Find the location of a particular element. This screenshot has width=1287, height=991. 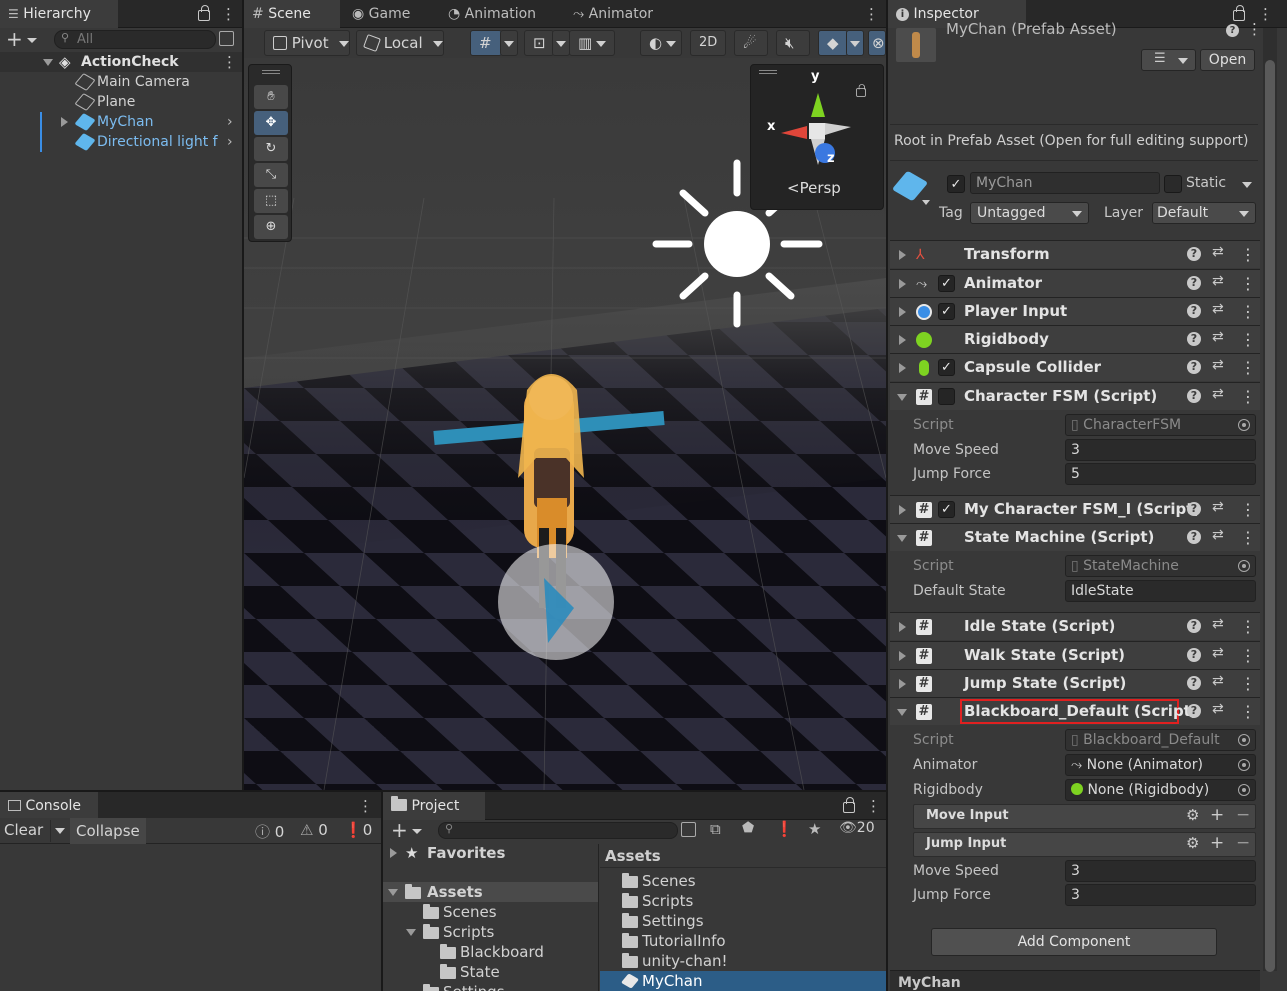

component-jump-state: # Jump State (Script) ? ⇄ ⋮ is located at coordinates (1075, 683).